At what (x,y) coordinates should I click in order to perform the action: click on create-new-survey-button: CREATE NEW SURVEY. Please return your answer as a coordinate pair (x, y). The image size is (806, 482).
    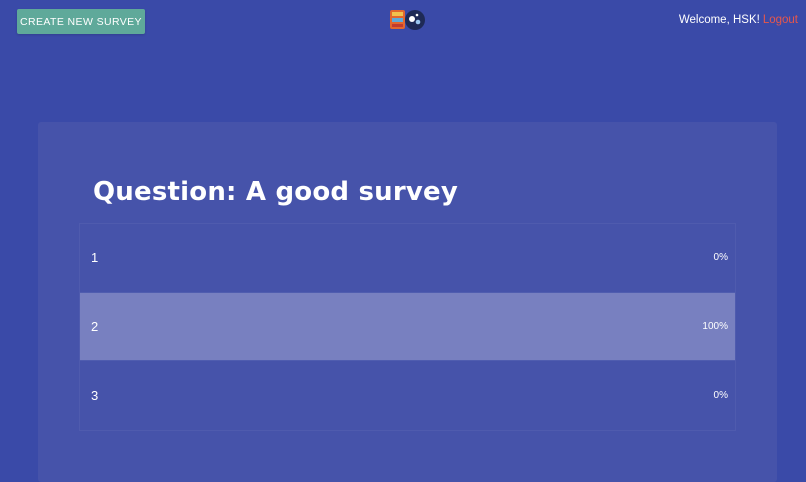
    Looking at the image, I should click on (81, 21).